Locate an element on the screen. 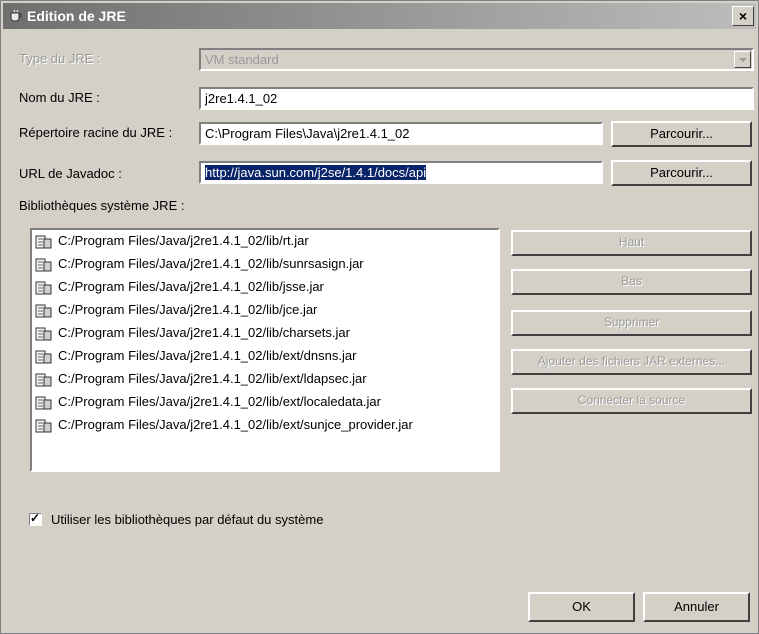  attach-source-button: Connecter la source is located at coordinates (631, 401).